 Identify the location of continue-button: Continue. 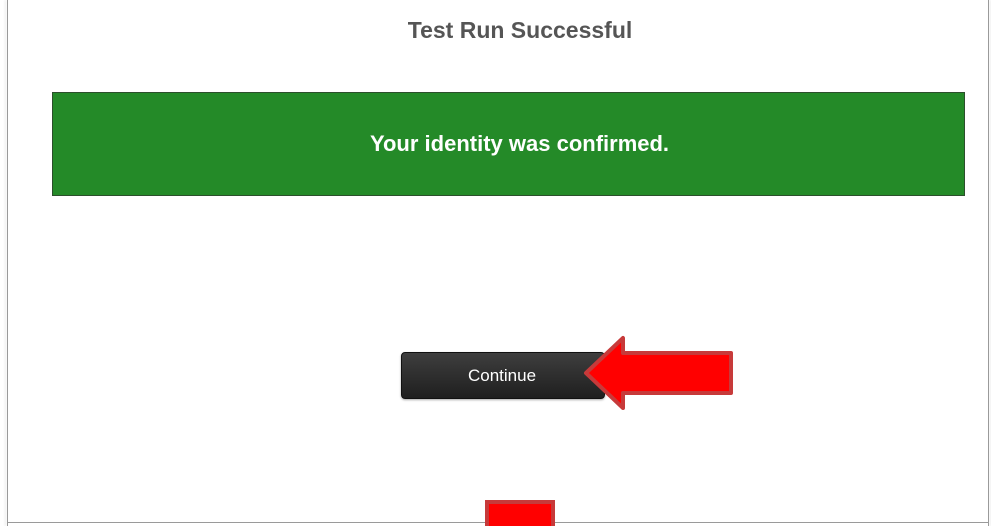
(503, 375).